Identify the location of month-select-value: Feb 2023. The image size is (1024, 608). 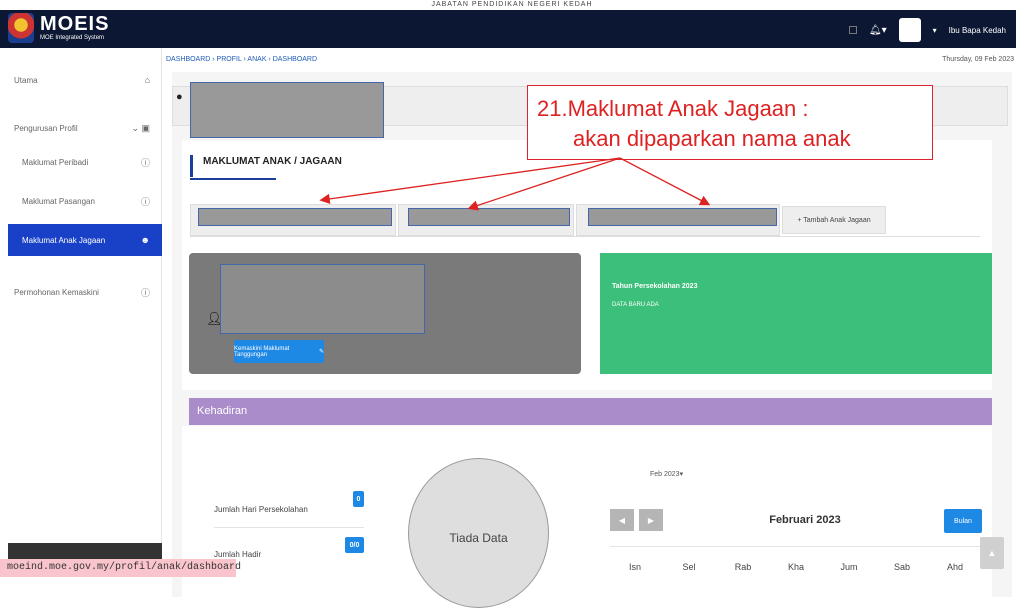
(665, 474).